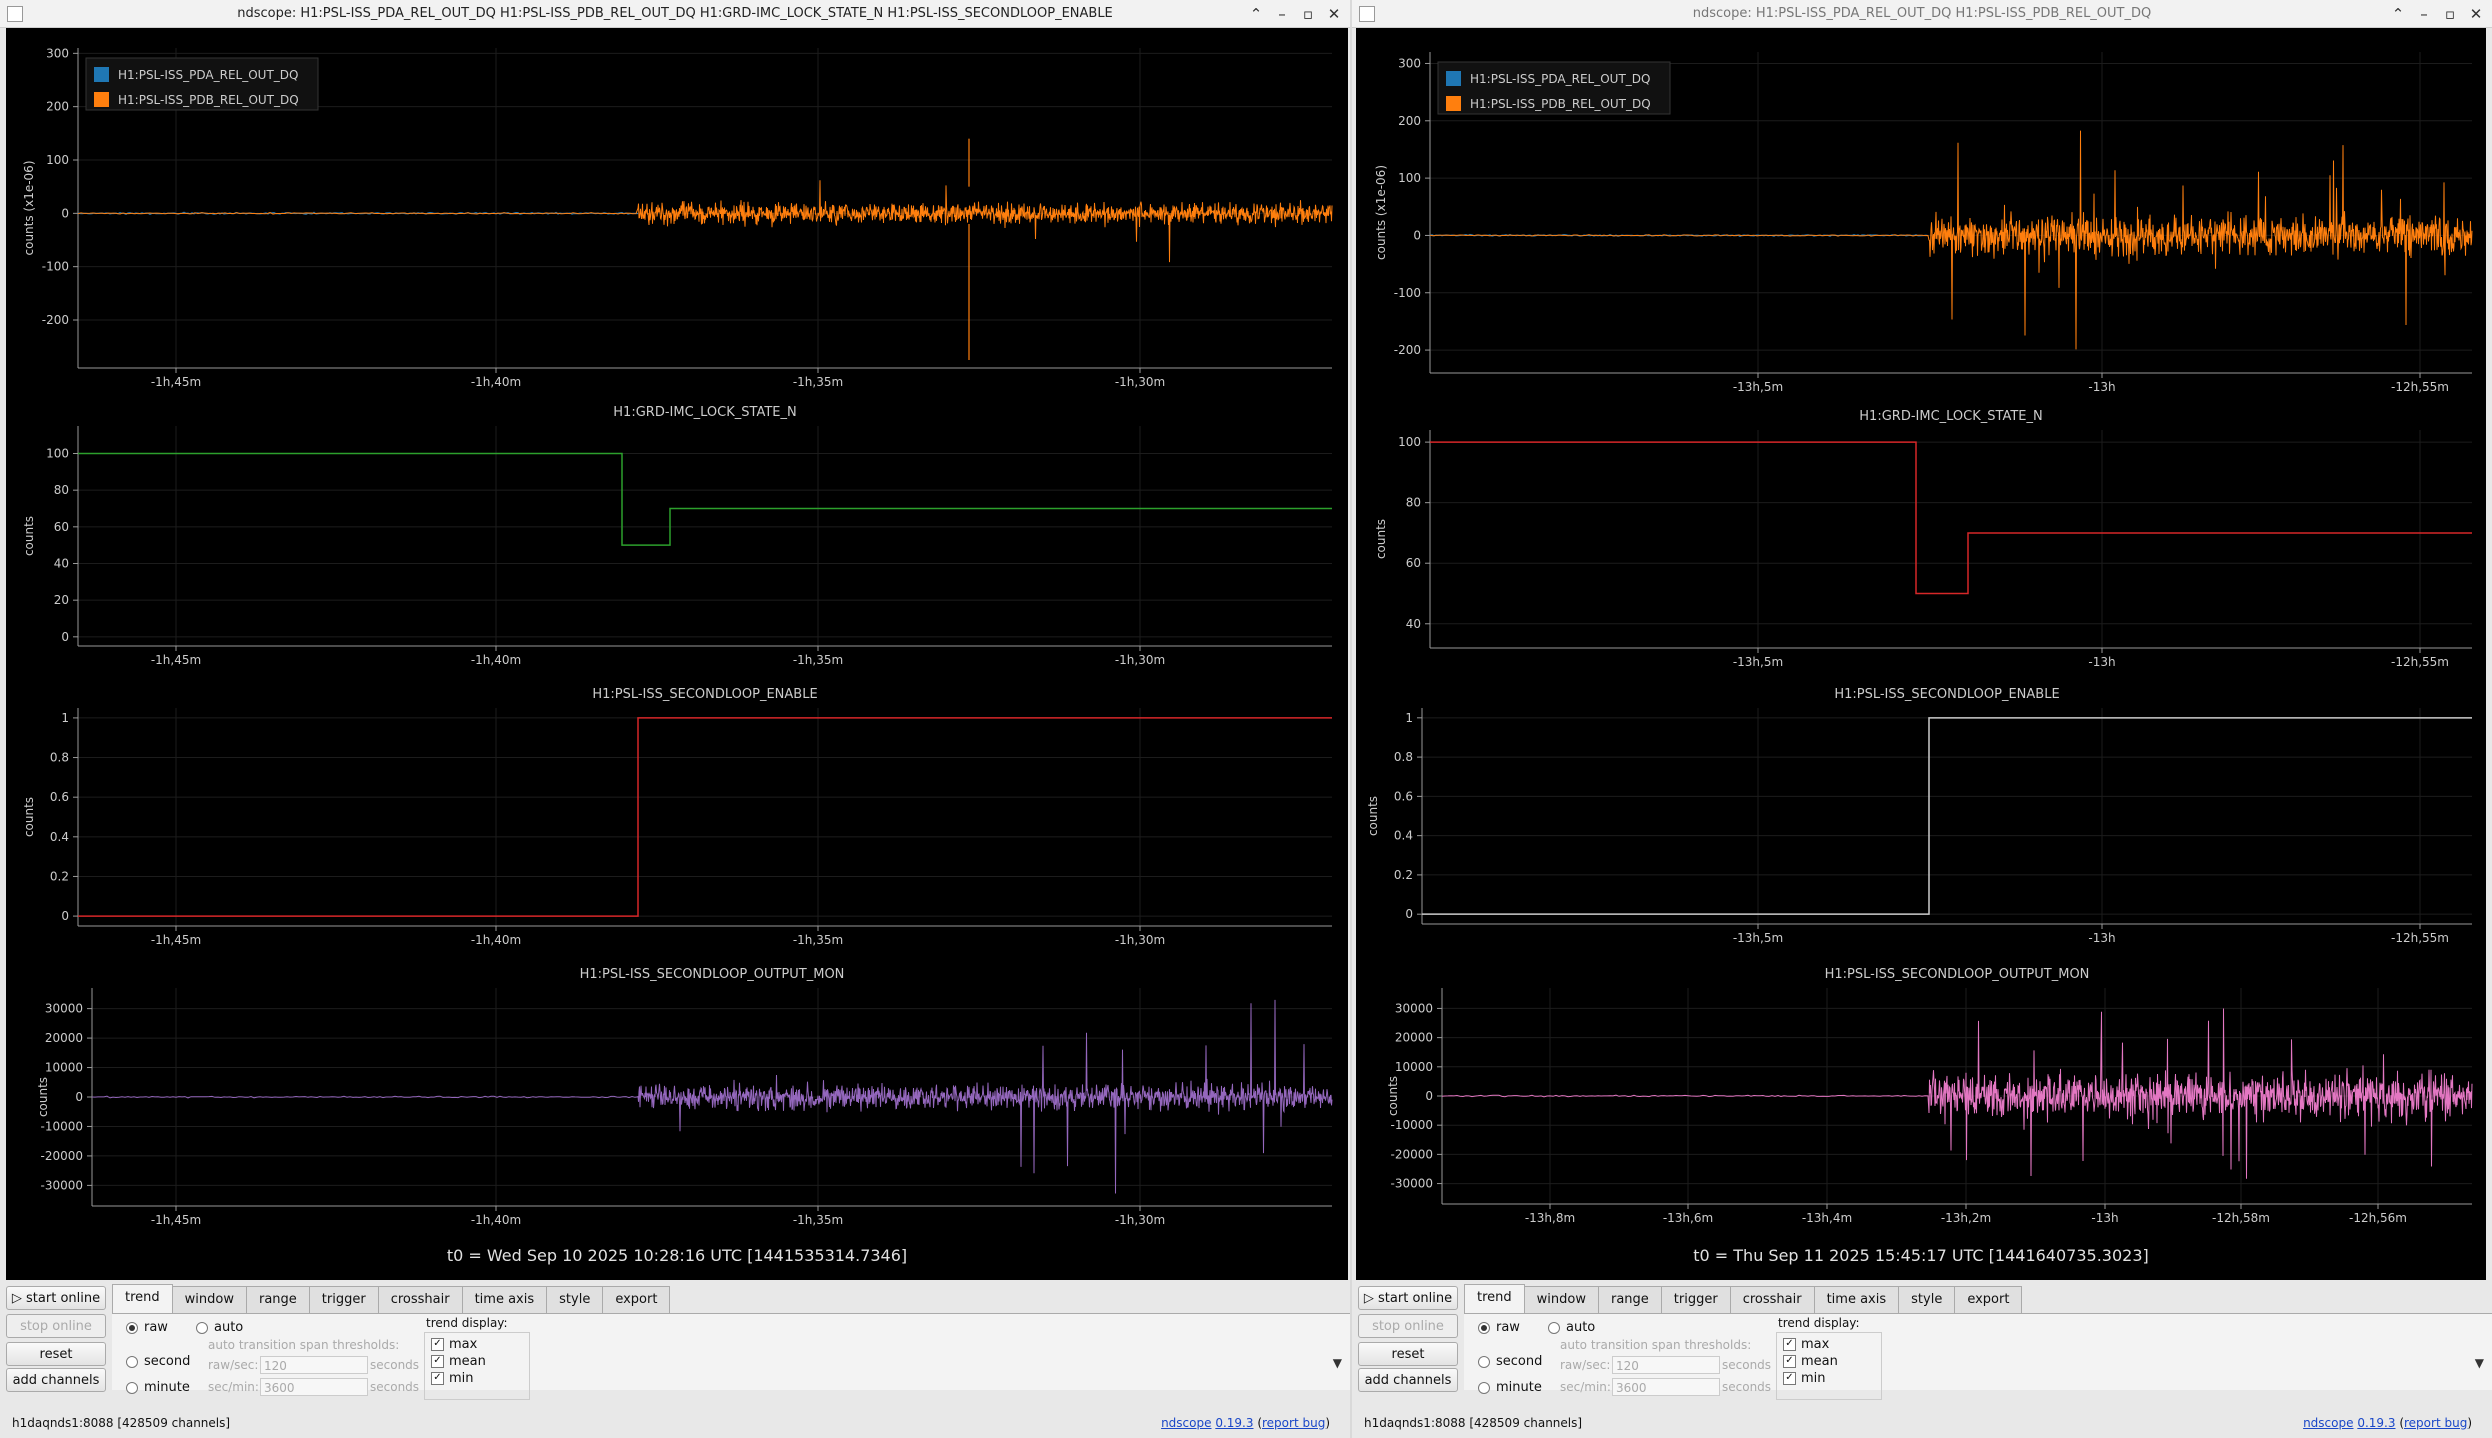  Describe the element at coordinates (65, 213) in the screenshot. I see `y-tick-label: 0` at that location.